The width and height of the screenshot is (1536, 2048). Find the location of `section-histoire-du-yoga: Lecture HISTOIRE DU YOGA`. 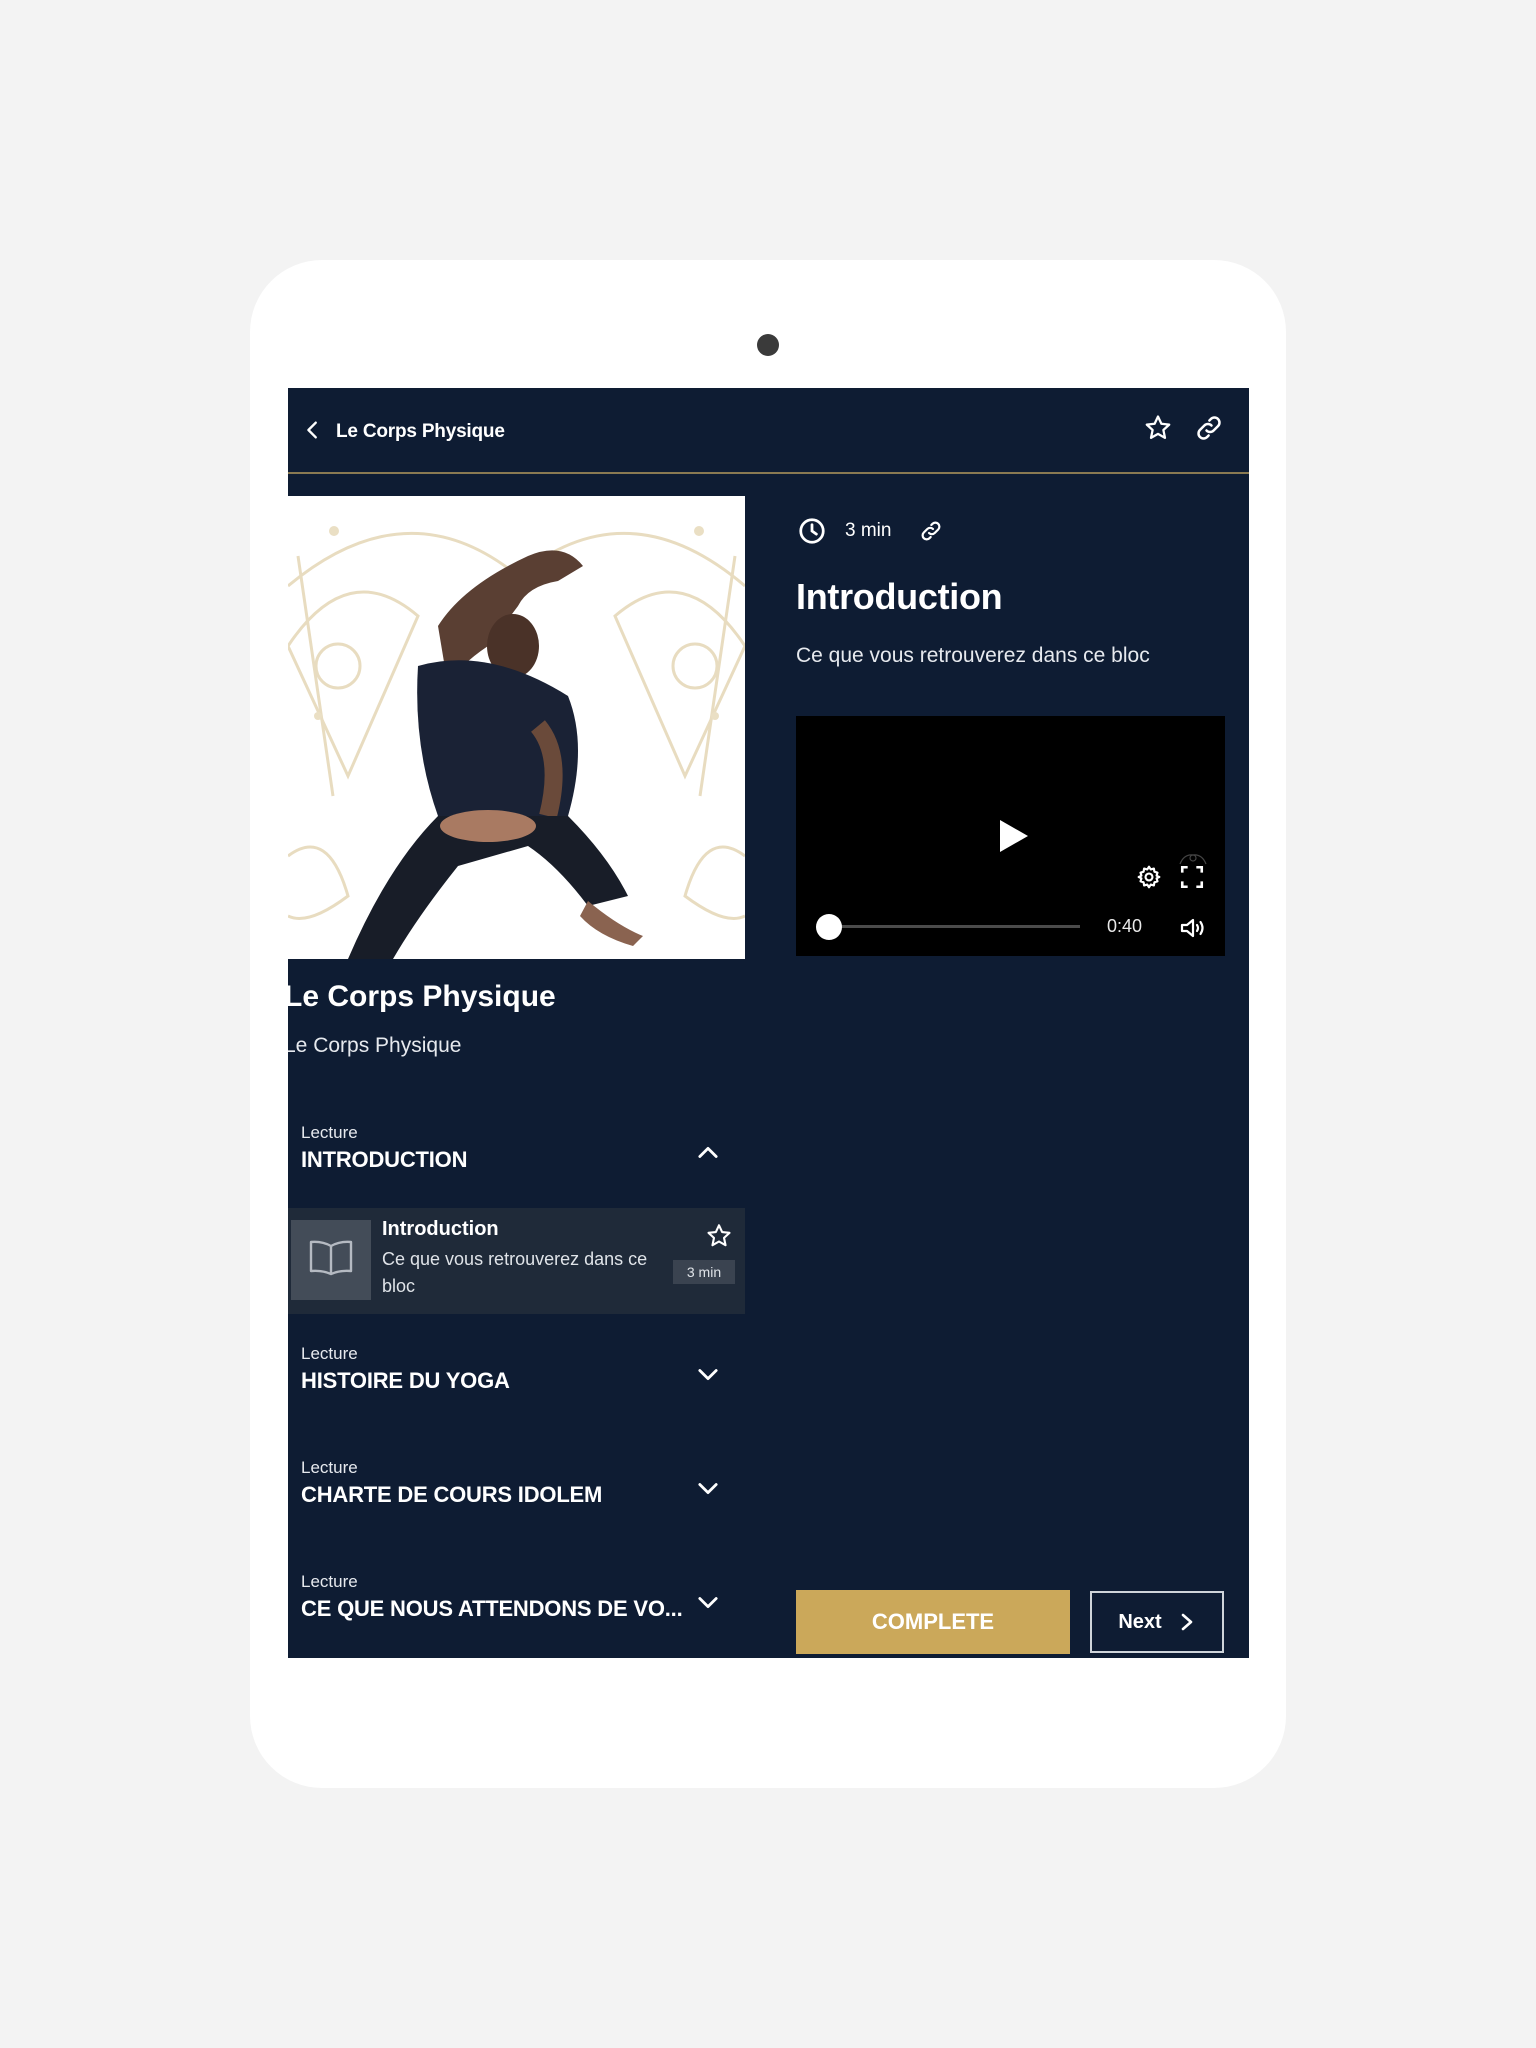

section-histoire-du-yoga: Lecture HISTOIRE DU YOGA is located at coordinates (516, 1379).